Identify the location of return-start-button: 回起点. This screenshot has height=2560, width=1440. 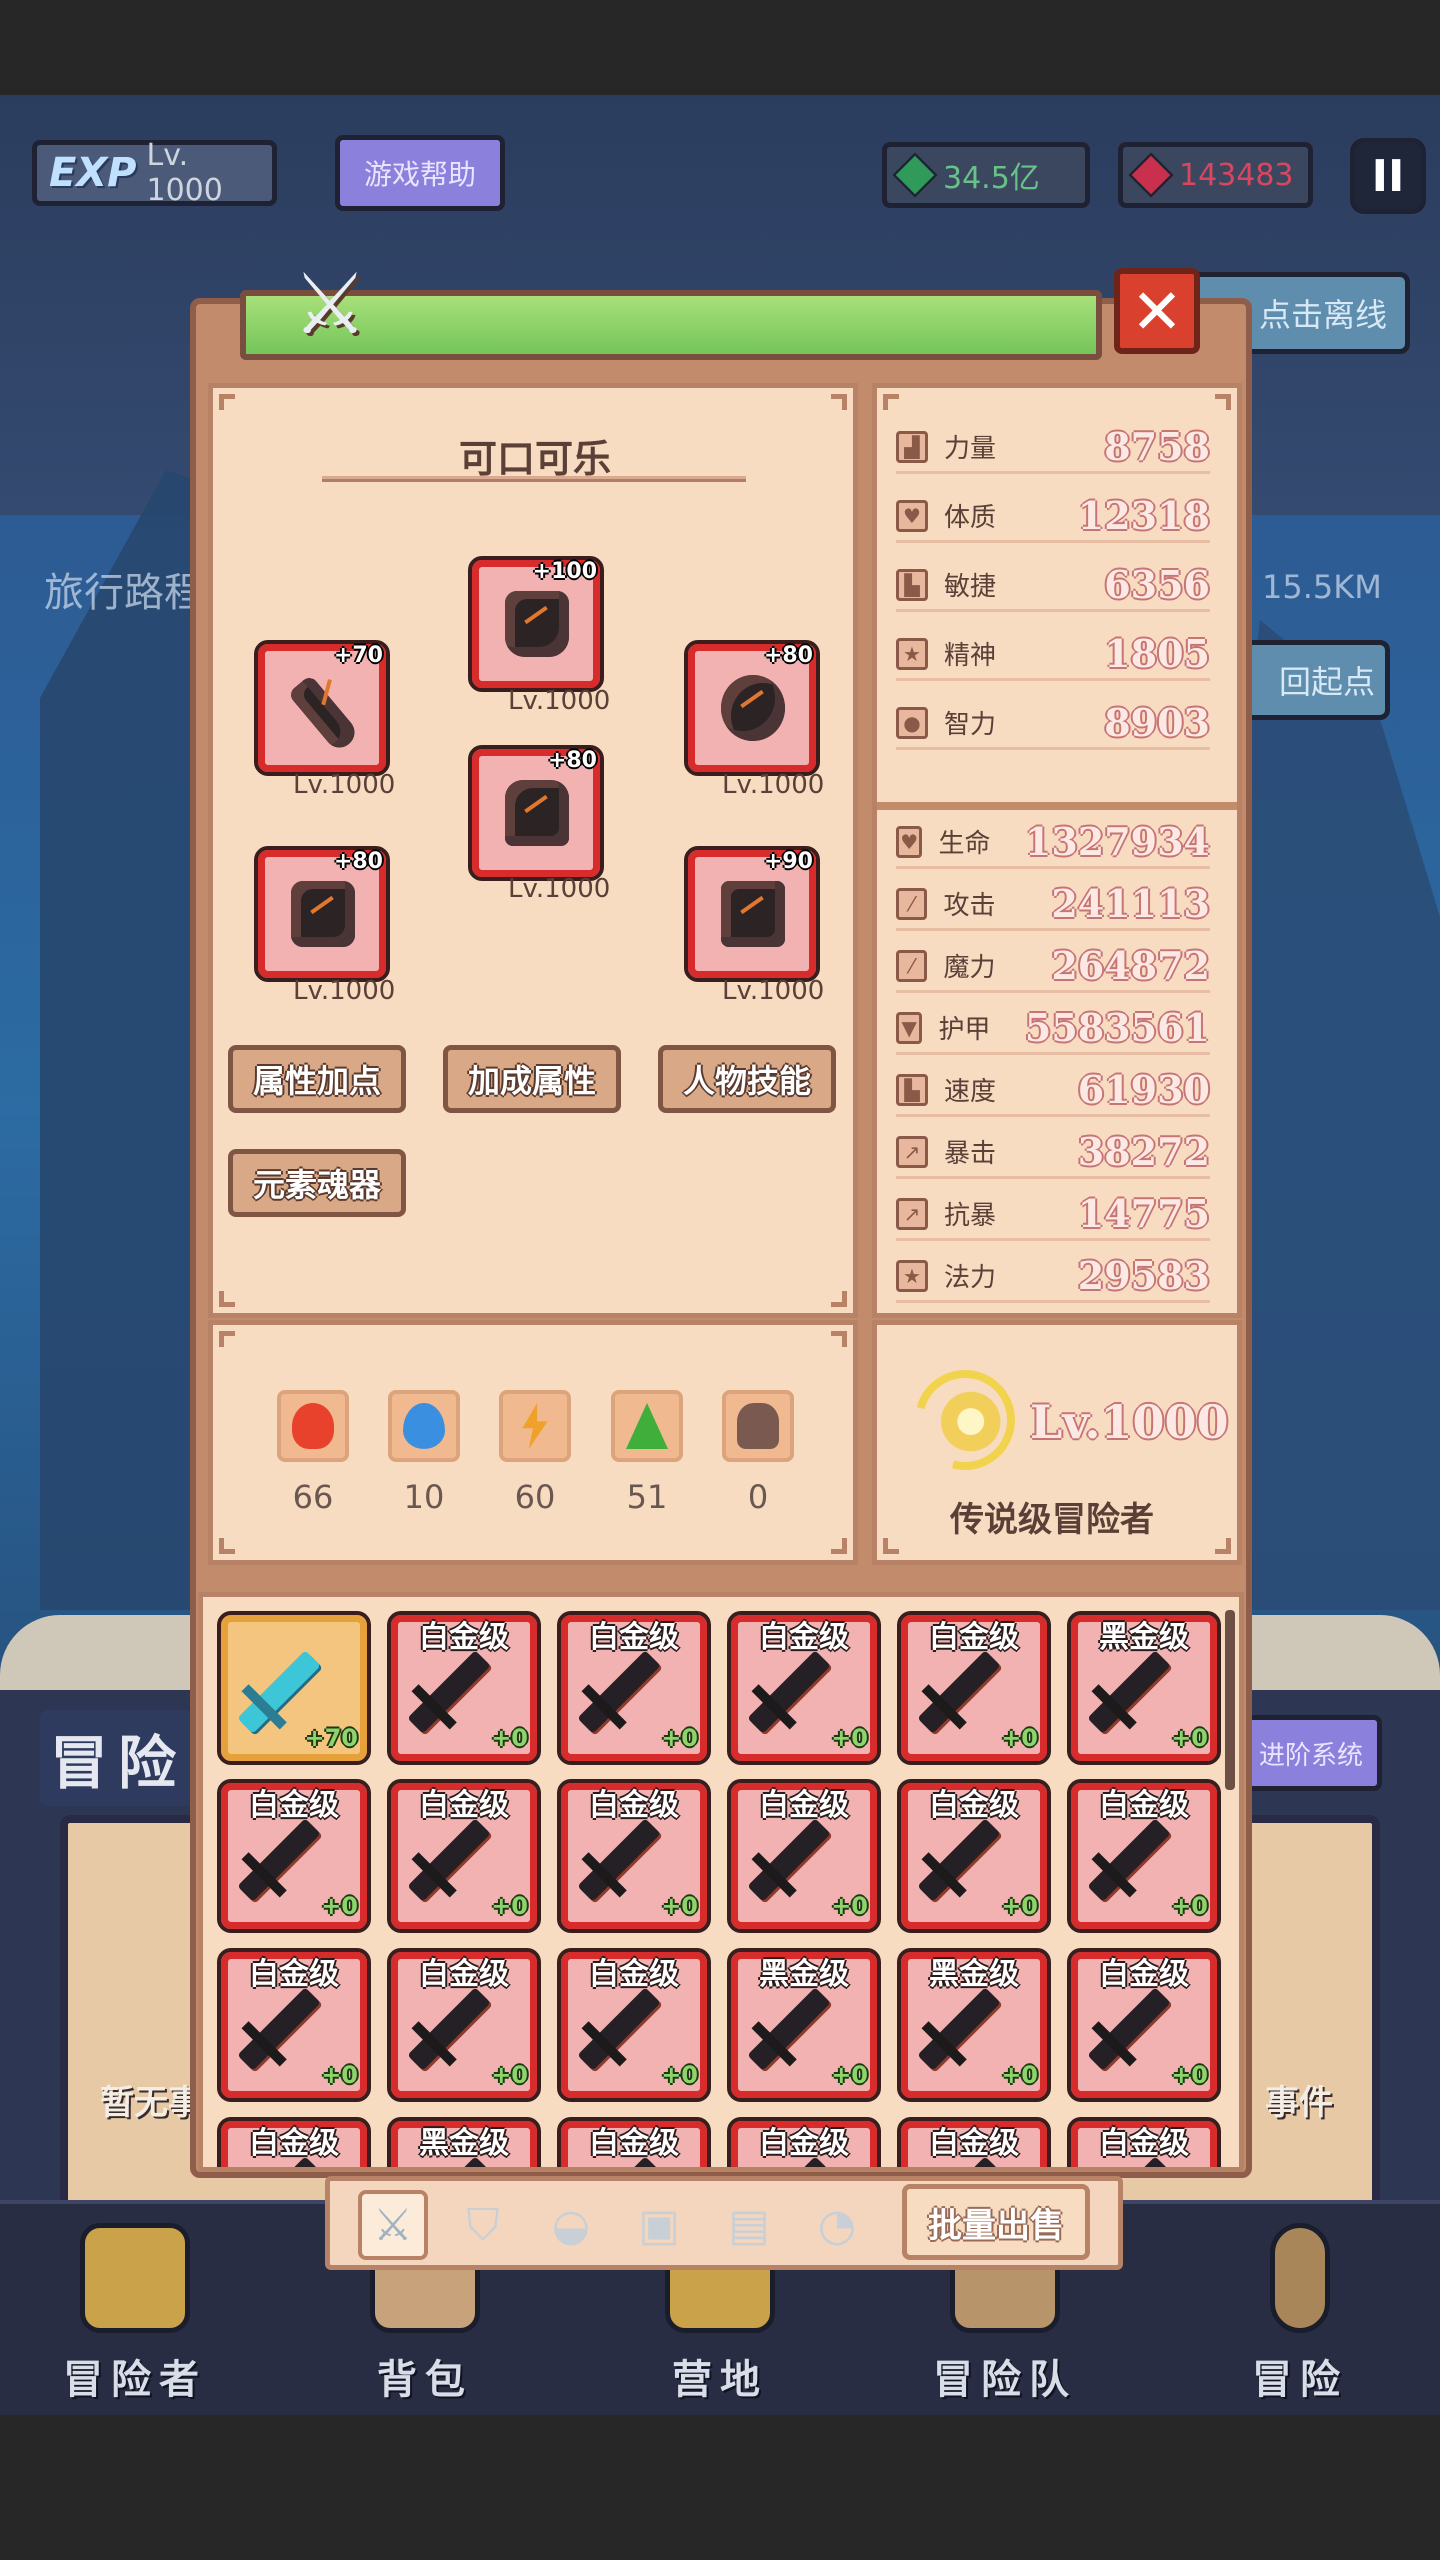
(1312, 680).